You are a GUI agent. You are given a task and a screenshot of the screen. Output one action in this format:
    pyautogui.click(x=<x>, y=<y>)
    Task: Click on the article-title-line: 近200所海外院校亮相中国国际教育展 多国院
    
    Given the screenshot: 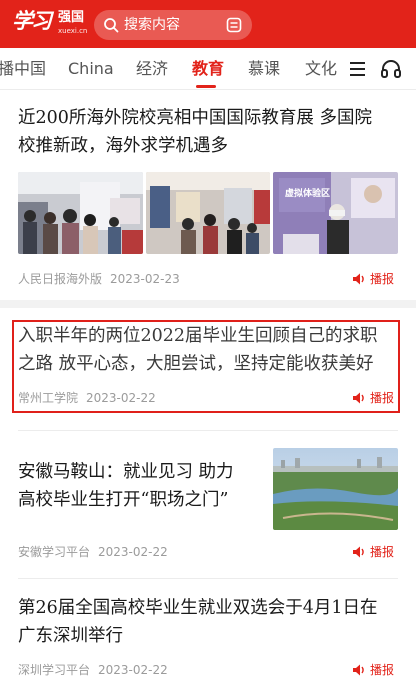 What is the action you would take?
    pyautogui.click(x=195, y=118)
    